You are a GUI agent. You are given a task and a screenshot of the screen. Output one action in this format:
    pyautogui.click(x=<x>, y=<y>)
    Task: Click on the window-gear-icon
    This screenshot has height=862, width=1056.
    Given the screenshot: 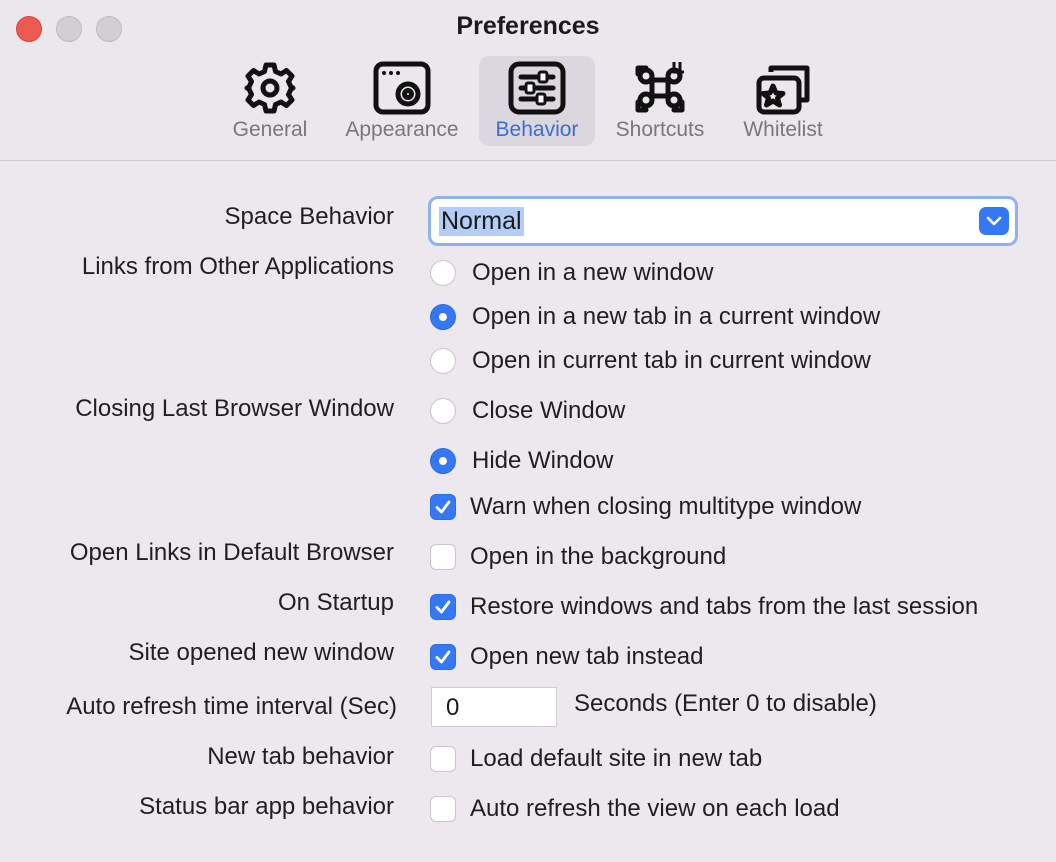 What is the action you would take?
    pyautogui.click(x=402, y=88)
    